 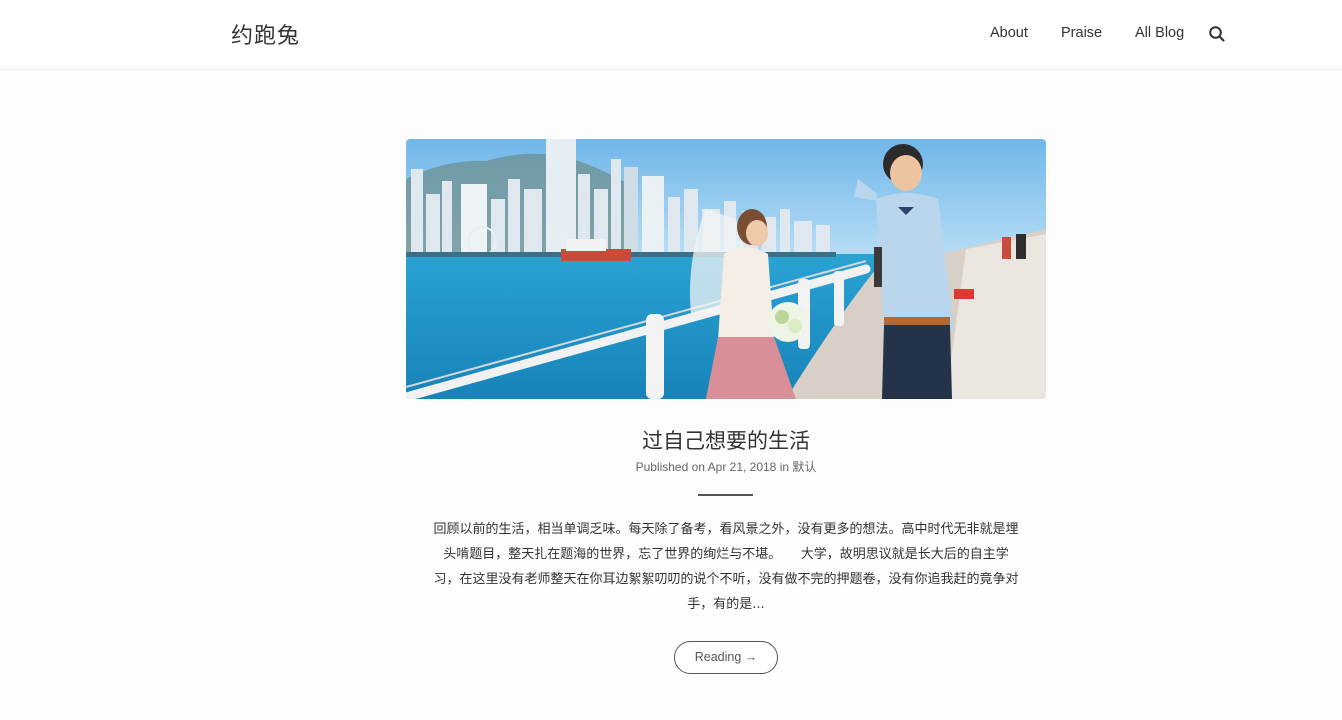 I want to click on in-label: in, so click(x=784, y=467).